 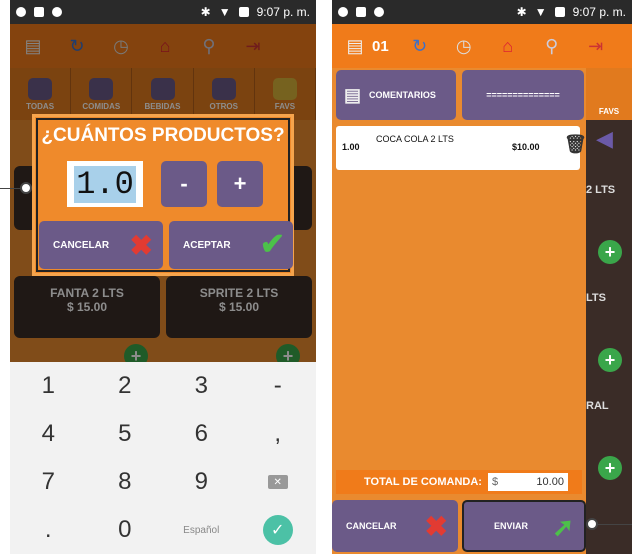 What do you see at coordinates (527, 482) in the screenshot?
I see `total-field: $ 10.00` at bounding box center [527, 482].